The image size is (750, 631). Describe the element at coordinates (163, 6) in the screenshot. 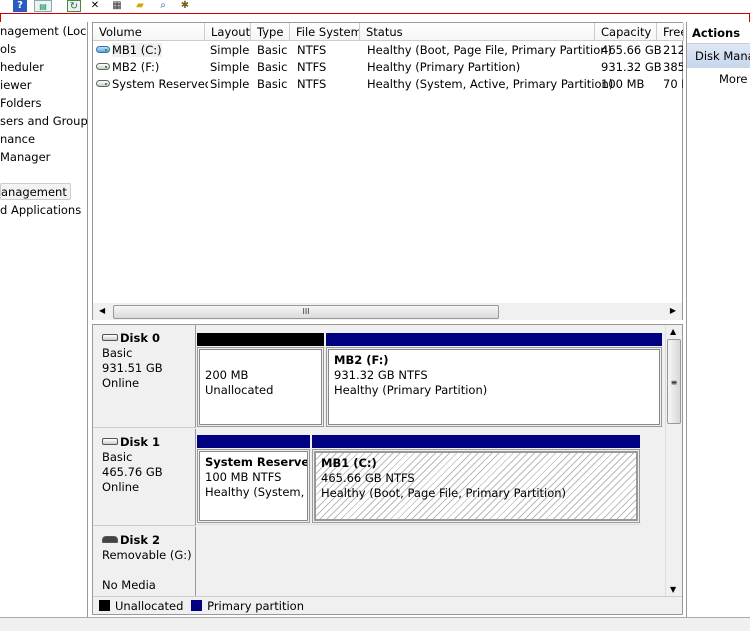

I see `search-icon: ⌕` at that location.